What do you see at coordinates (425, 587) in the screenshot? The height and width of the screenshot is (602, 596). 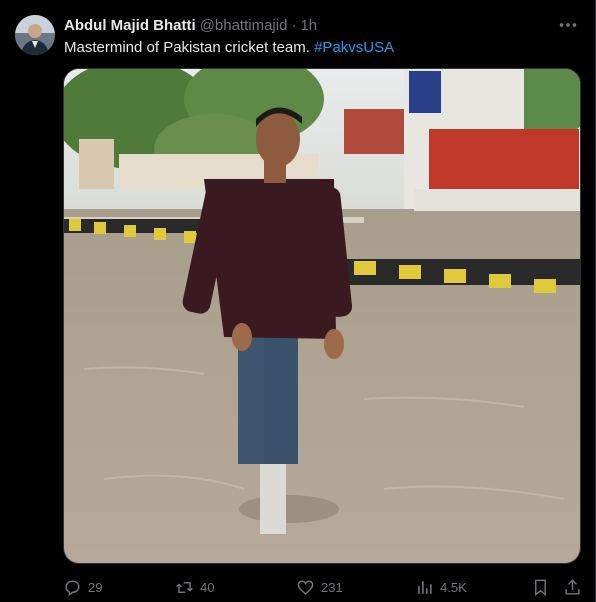 I see `views-icon` at bounding box center [425, 587].